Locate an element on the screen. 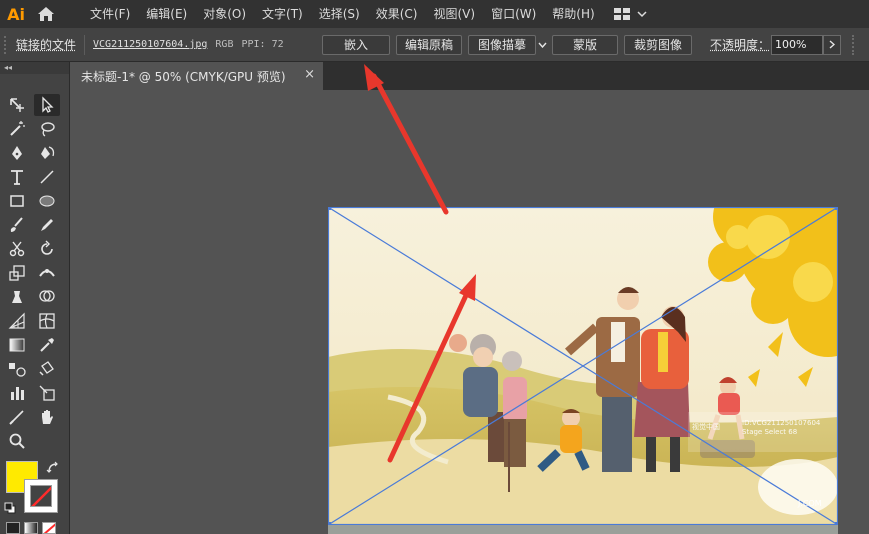 This screenshot has width=869, height=534. watermark-id: ID:VCG211250107604 Stage Select 68 is located at coordinates (781, 428).